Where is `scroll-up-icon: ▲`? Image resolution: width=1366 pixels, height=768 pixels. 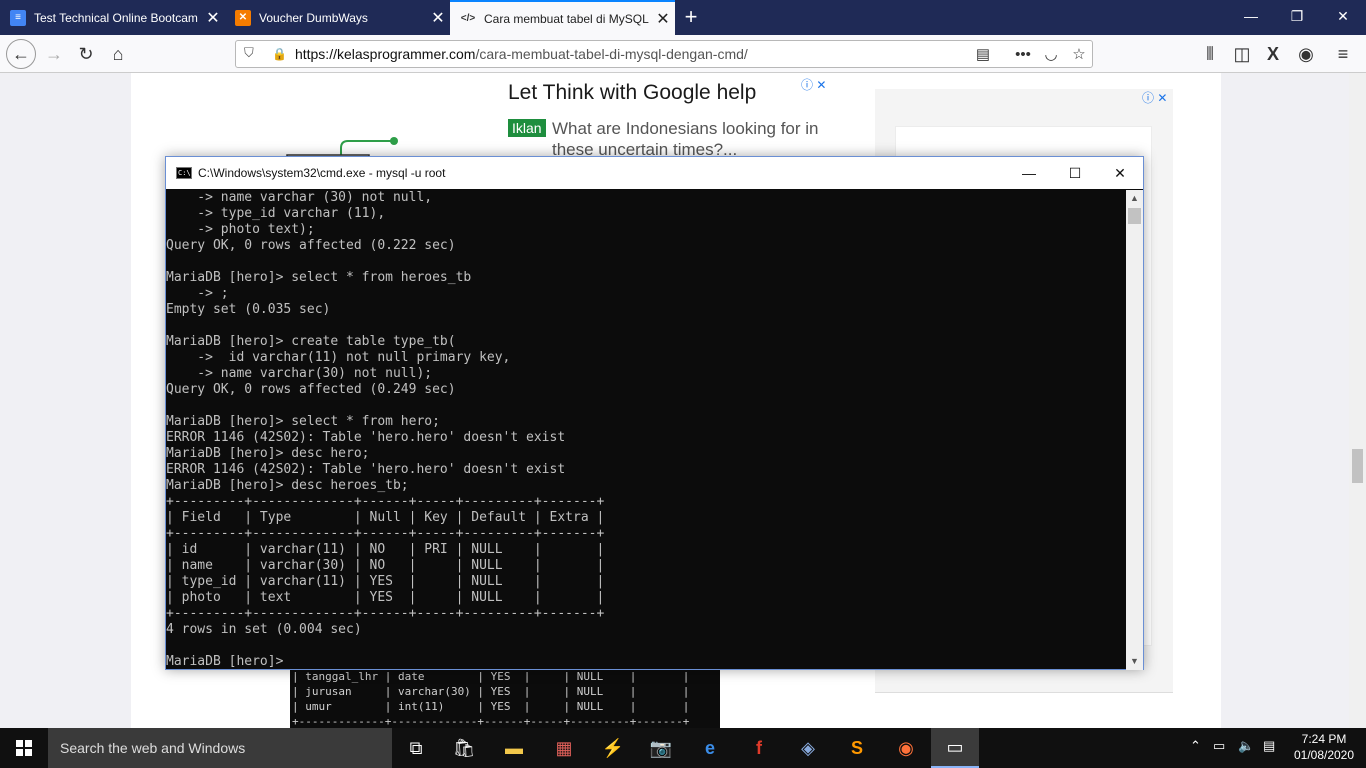 scroll-up-icon: ▲ is located at coordinates (1134, 198).